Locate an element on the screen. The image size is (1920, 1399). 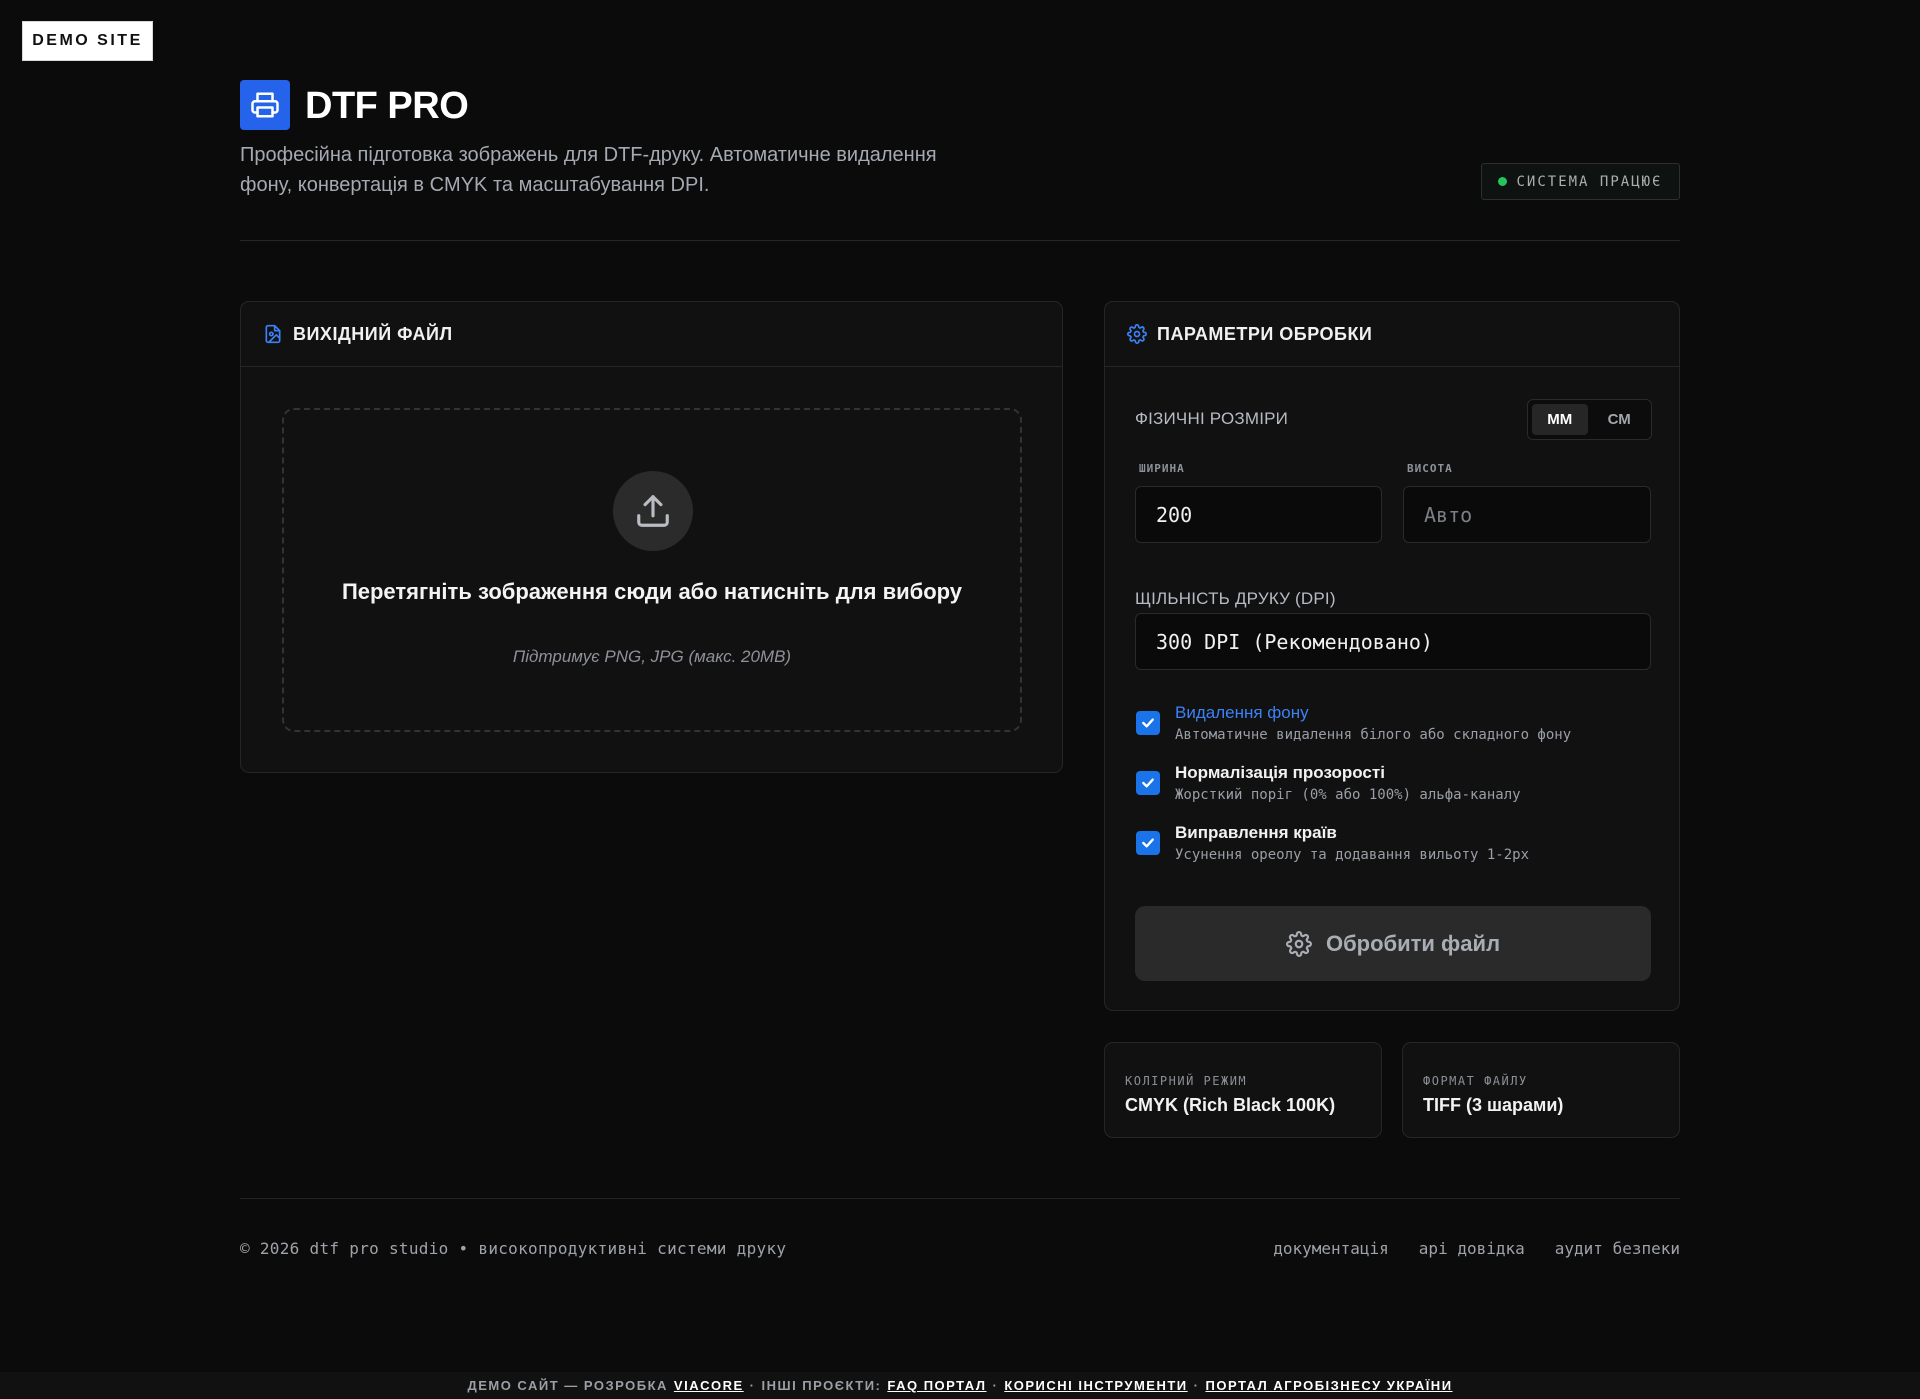
project-link-agro: ПОРТАЛ АГРОБІЗНЕСУ УКРАЇНИ is located at coordinates (1328, 1385).